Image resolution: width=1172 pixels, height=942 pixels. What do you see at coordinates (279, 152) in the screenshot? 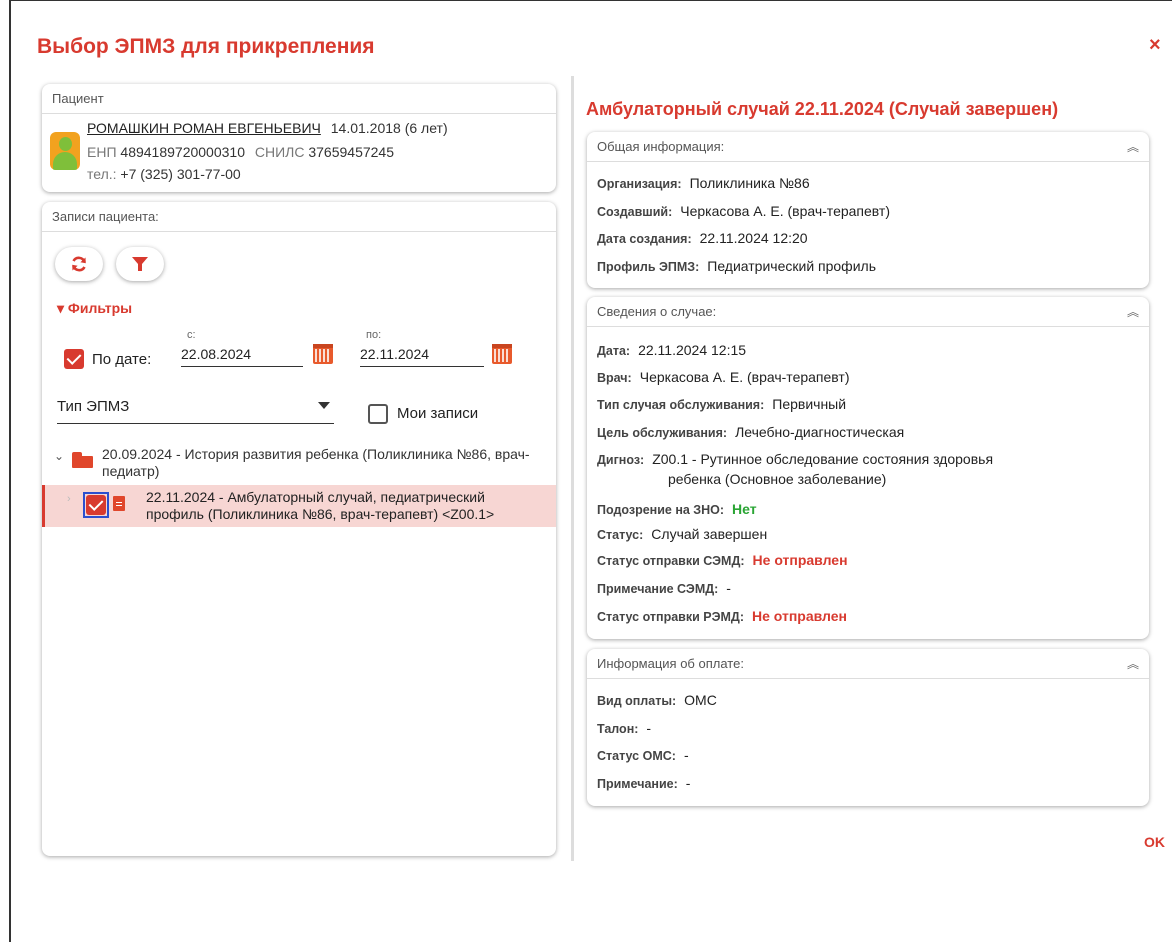
I see `snils-label: СНИЛС` at bounding box center [279, 152].